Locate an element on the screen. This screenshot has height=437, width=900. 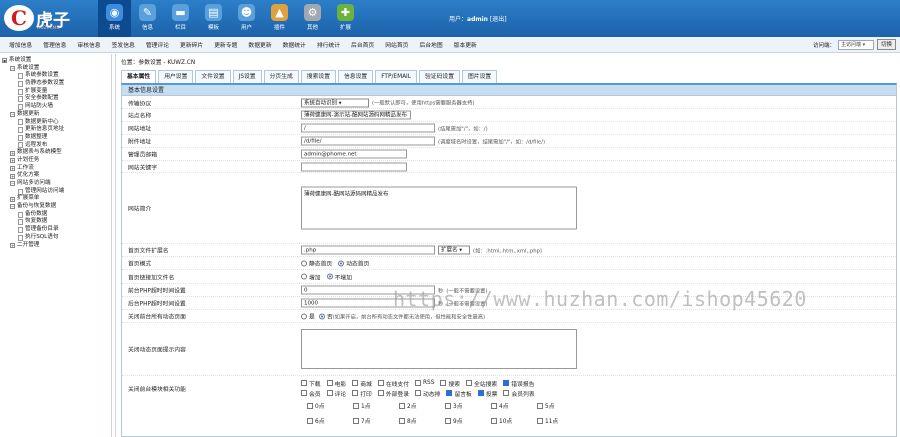
topnav-plugin: ▲ 插件 is located at coordinates (279, 18).